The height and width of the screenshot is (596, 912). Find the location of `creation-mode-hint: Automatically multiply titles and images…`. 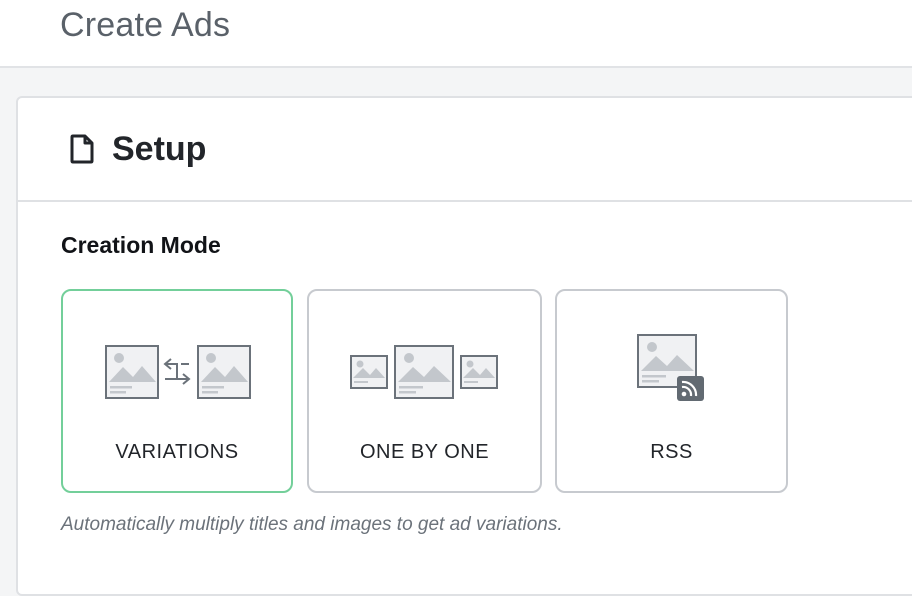

creation-mode-hint: Automatically multiply titles and images… is located at coordinates (312, 524).